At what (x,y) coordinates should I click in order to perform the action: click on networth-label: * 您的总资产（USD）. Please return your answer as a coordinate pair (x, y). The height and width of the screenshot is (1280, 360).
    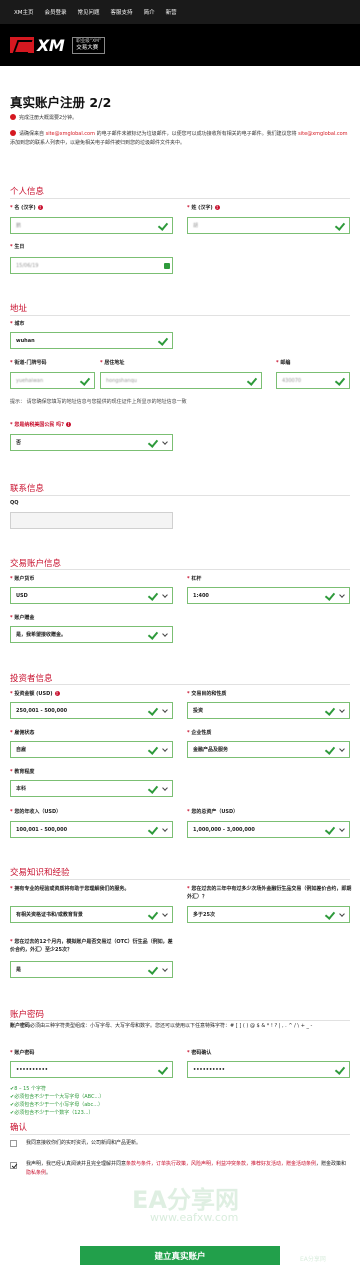
    Looking at the image, I should click on (213, 812).